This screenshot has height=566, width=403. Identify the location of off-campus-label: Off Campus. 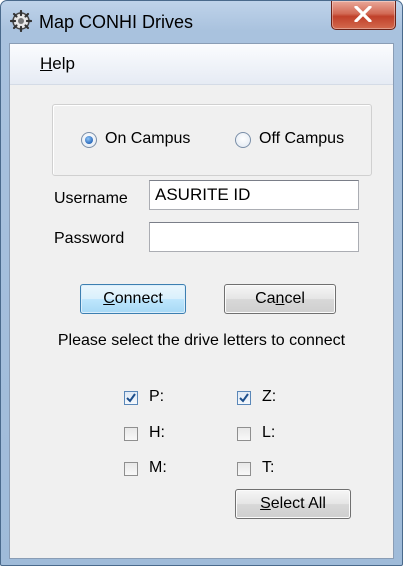
(301, 139).